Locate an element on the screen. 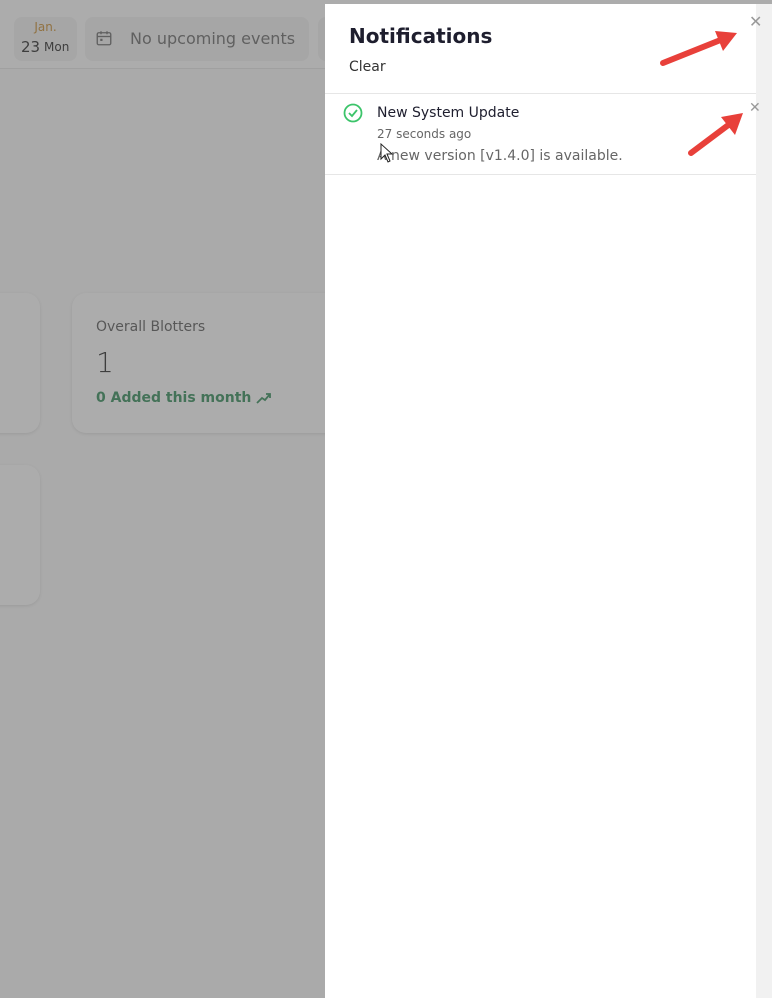 The height and width of the screenshot is (998, 772). notification-message: A new version [v1.4.0] is available. is located at coordinates (500, 156).